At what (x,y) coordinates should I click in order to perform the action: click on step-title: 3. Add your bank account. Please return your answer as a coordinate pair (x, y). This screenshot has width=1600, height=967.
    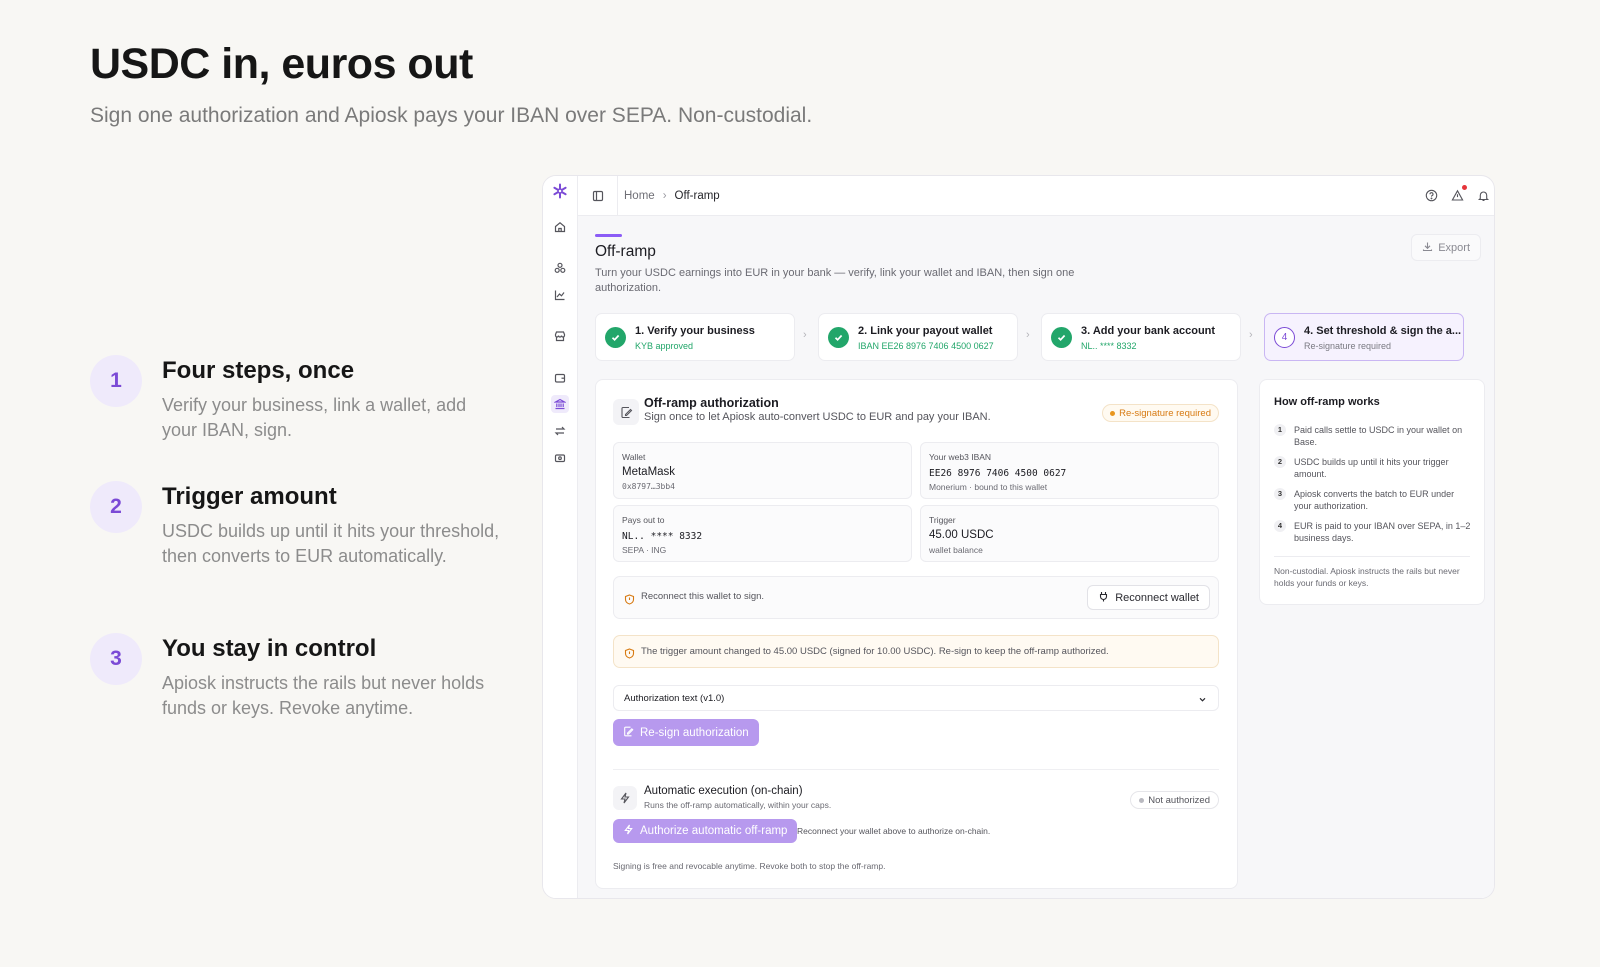
    Looking at the image, I should click on (1148, 331).